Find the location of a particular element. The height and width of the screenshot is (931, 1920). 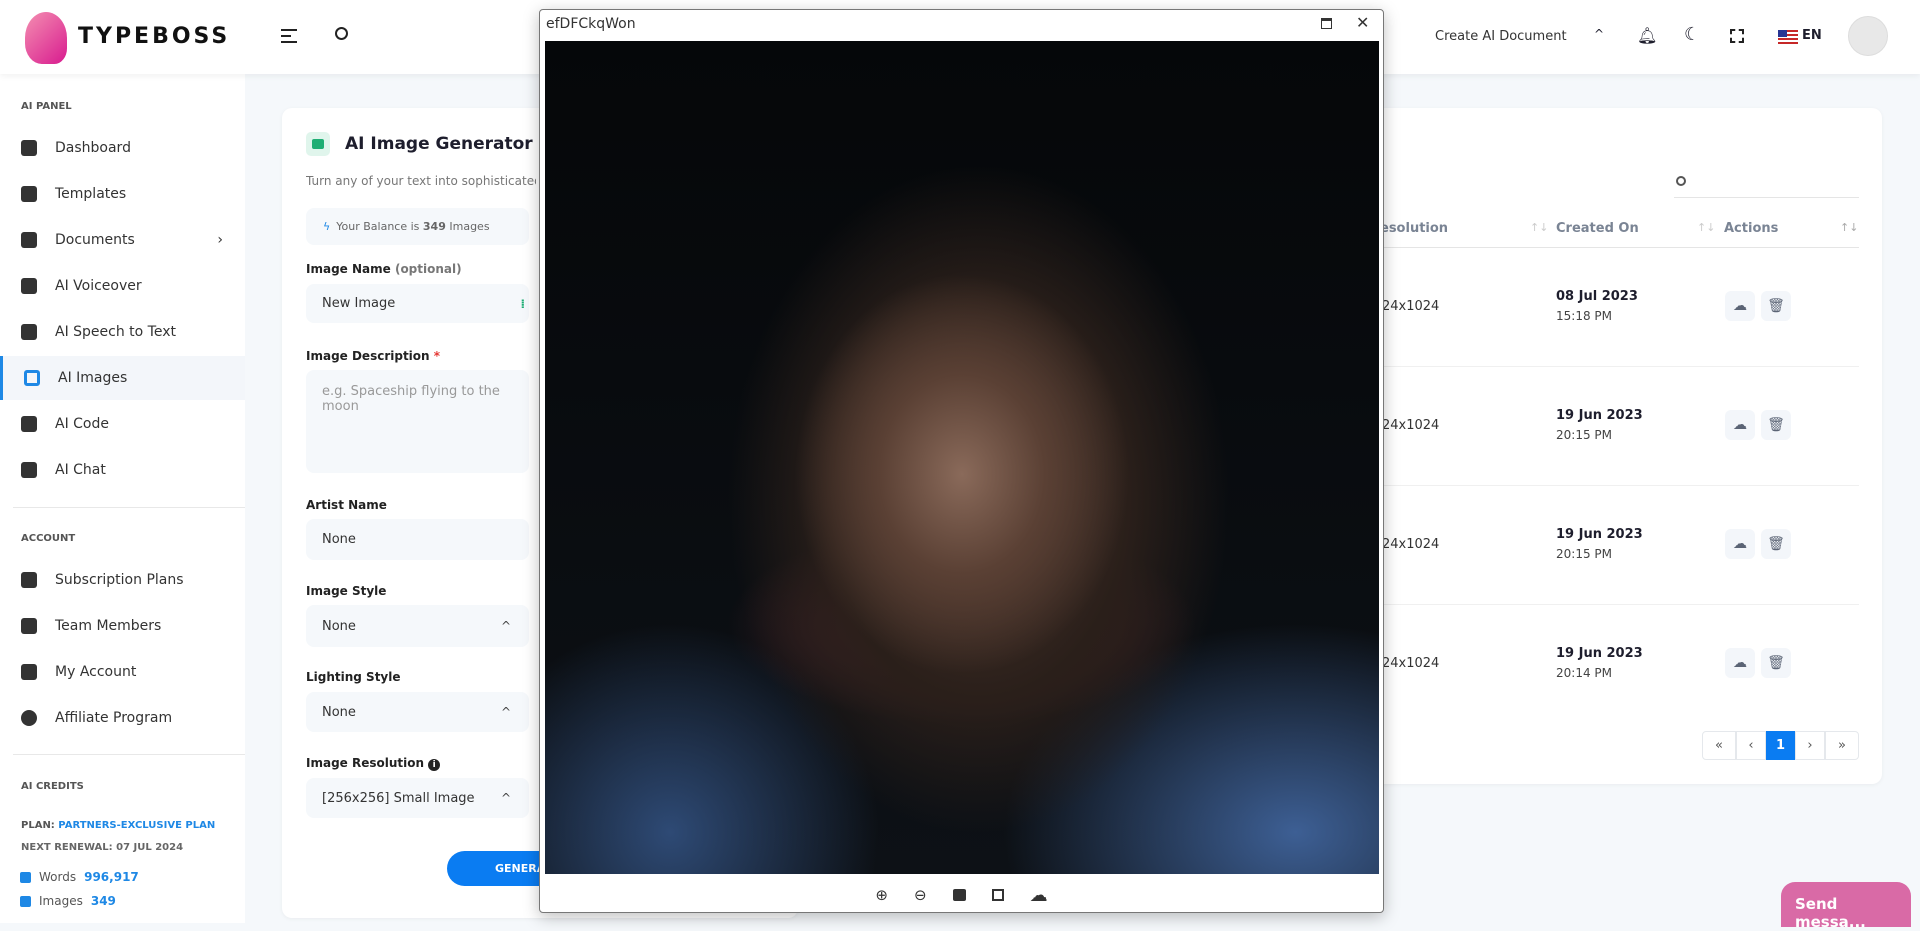

pagination-page-1: 1 is located at coordinates (1780, 745).